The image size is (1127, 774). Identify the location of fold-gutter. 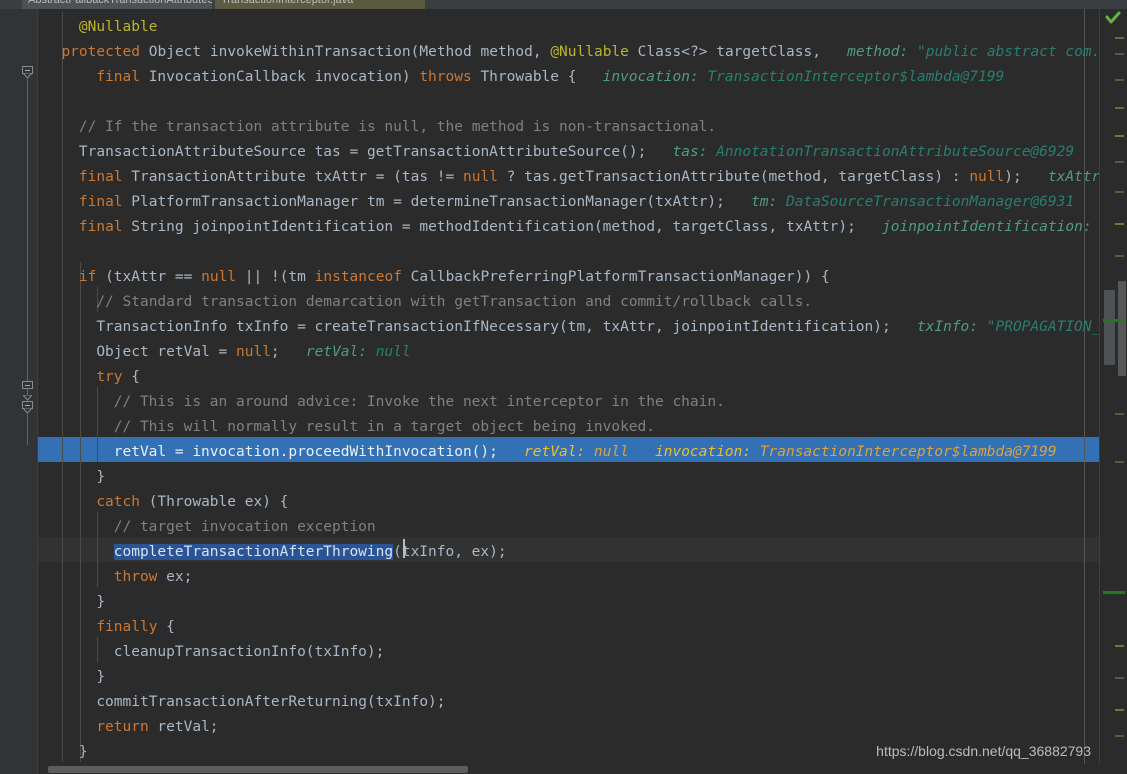
(27, 391).